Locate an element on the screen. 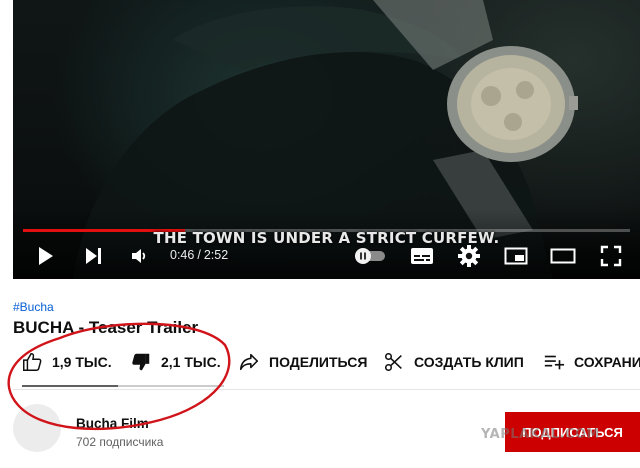 This screenshot has height=468, width=640. thumbs-up-icon is located at coordinates (32, 362).